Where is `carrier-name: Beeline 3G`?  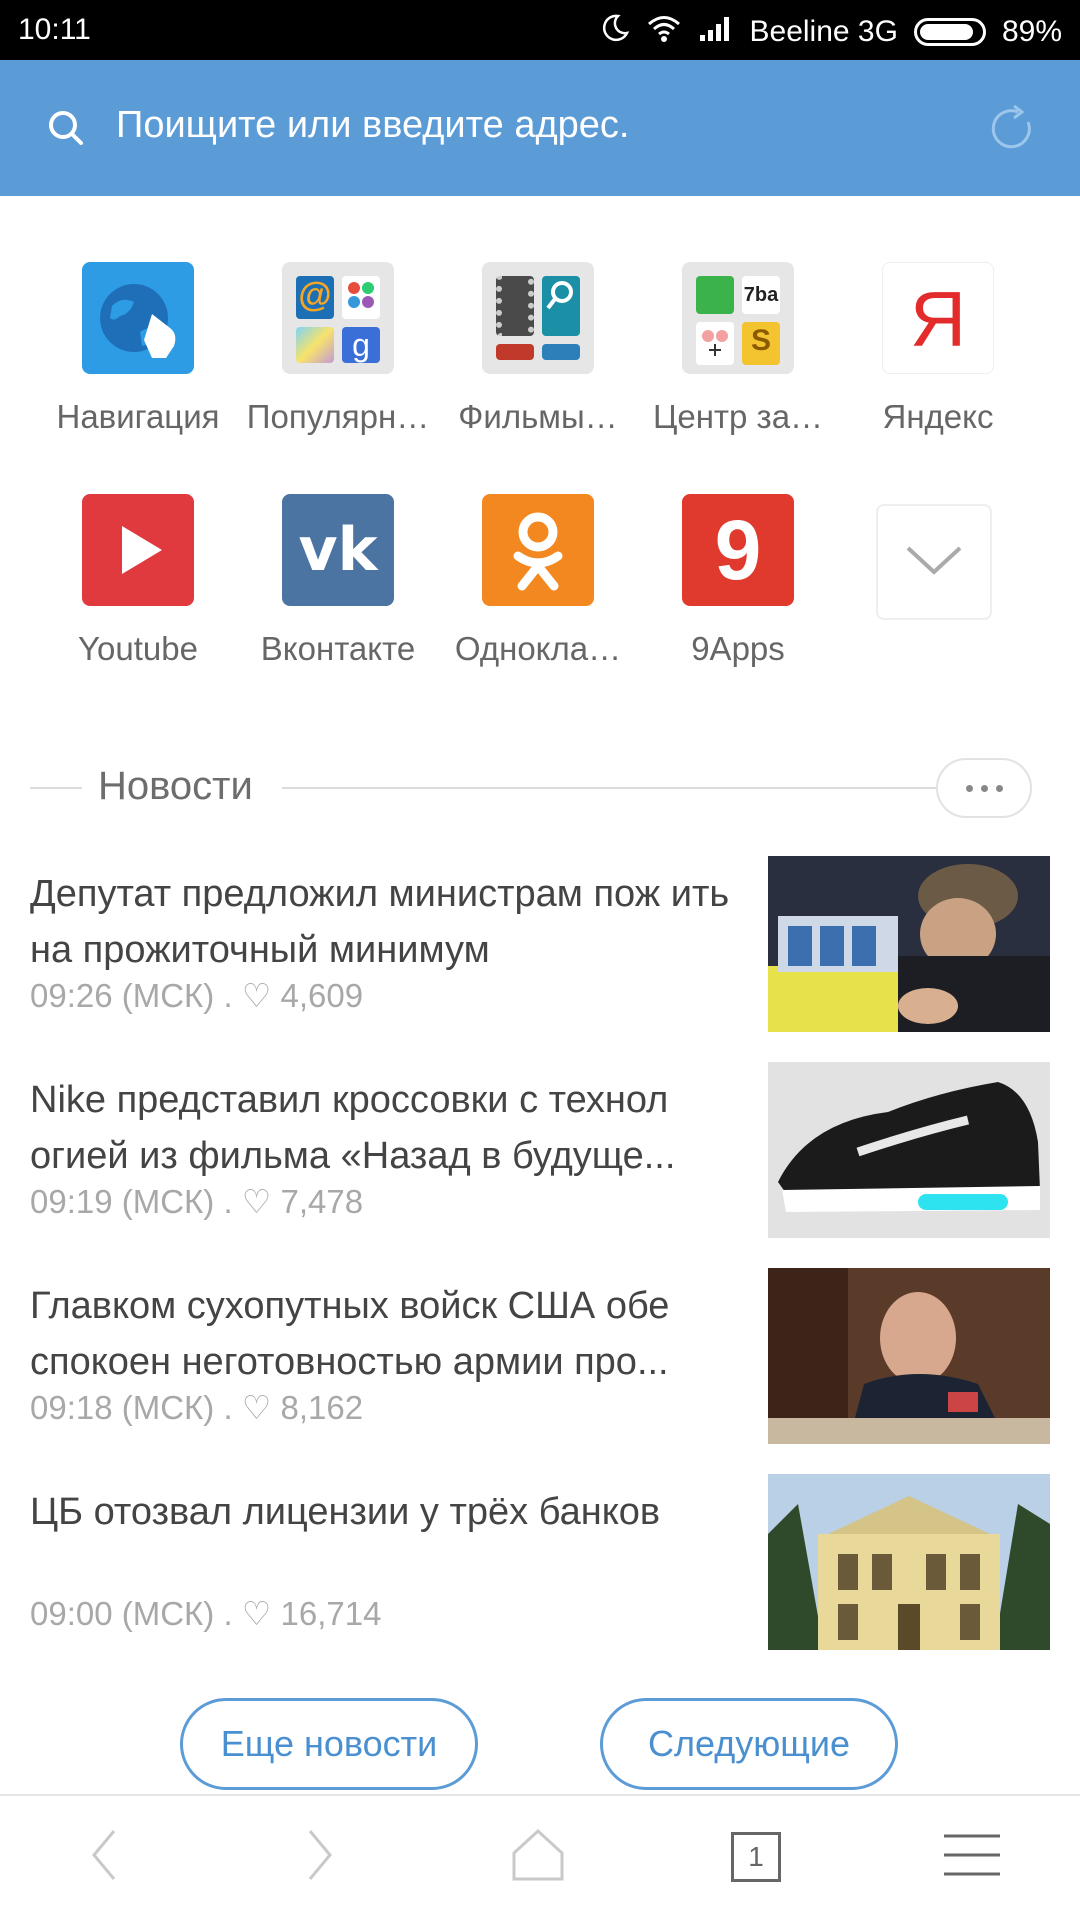
carrier-name: Beeline 3G is located at coordinates (823, 31).